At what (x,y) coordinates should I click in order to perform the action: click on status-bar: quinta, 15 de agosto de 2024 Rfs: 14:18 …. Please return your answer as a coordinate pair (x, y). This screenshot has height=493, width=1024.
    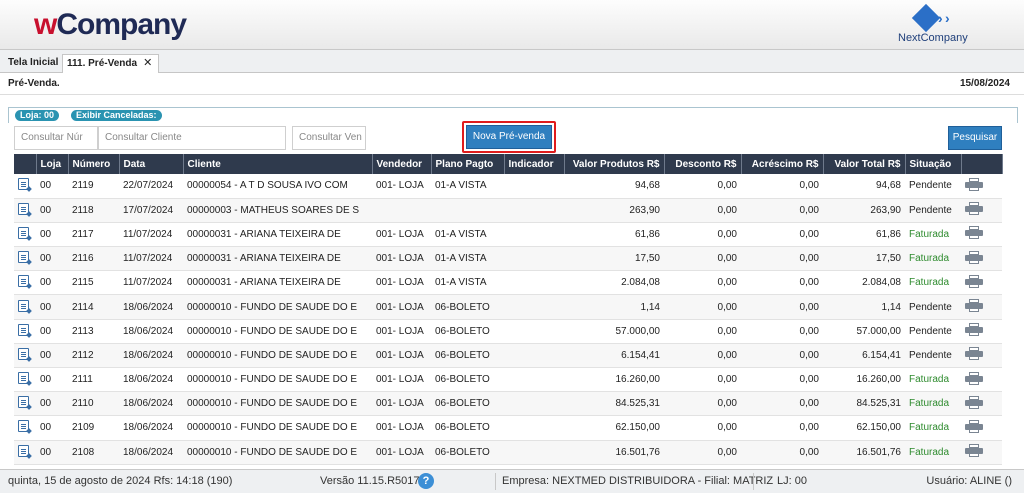
    Looking at the image, I should click on (512, 481).